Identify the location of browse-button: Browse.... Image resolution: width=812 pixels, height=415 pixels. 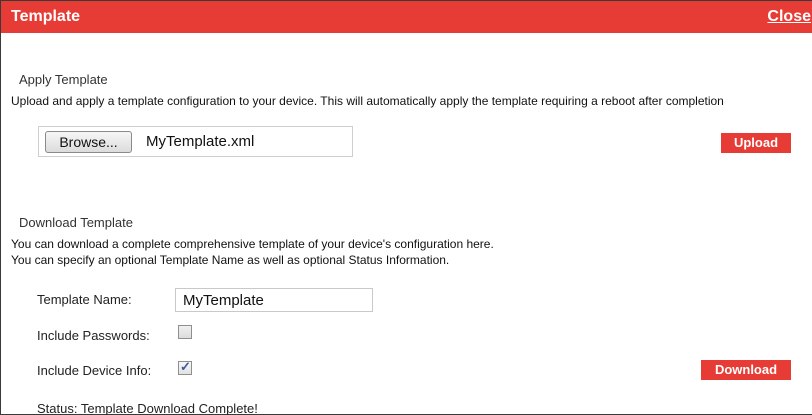
(88, 142).